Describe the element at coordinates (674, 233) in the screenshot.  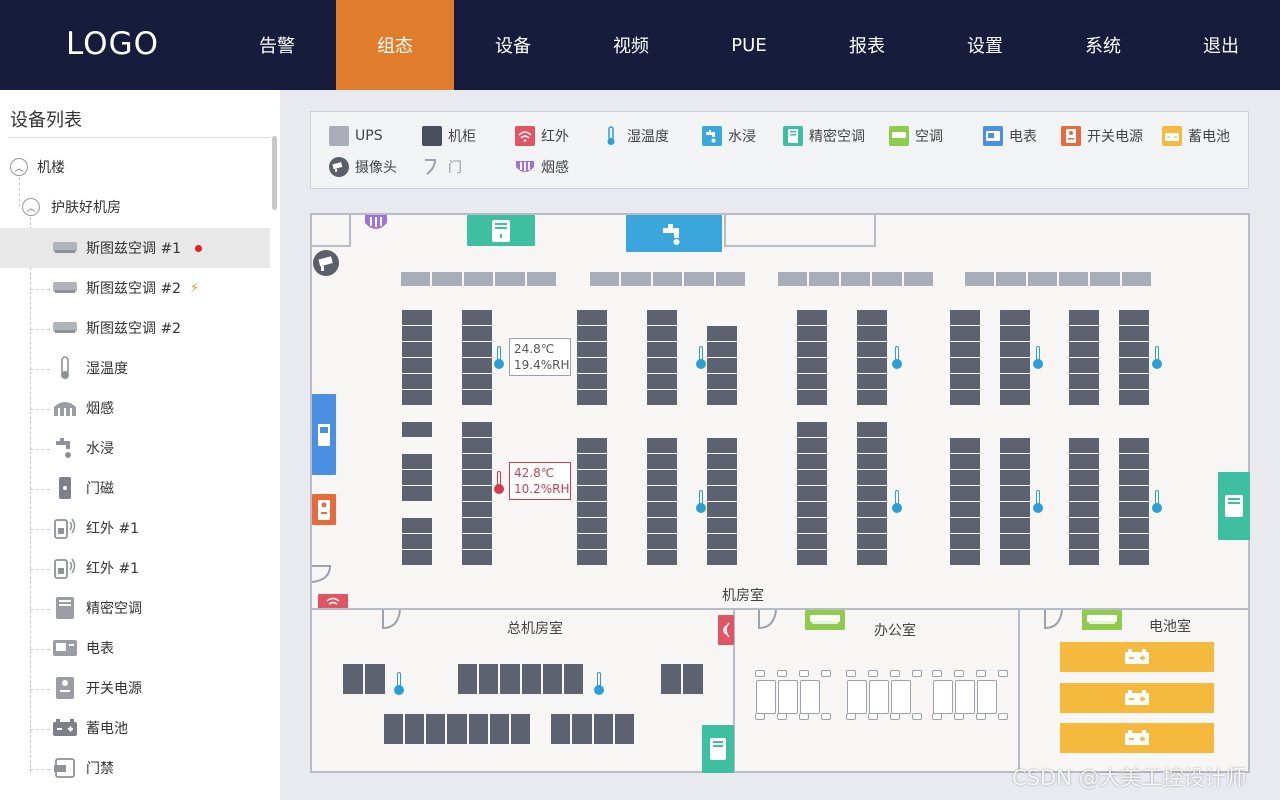
I see `water-leak-sensor` at that location.